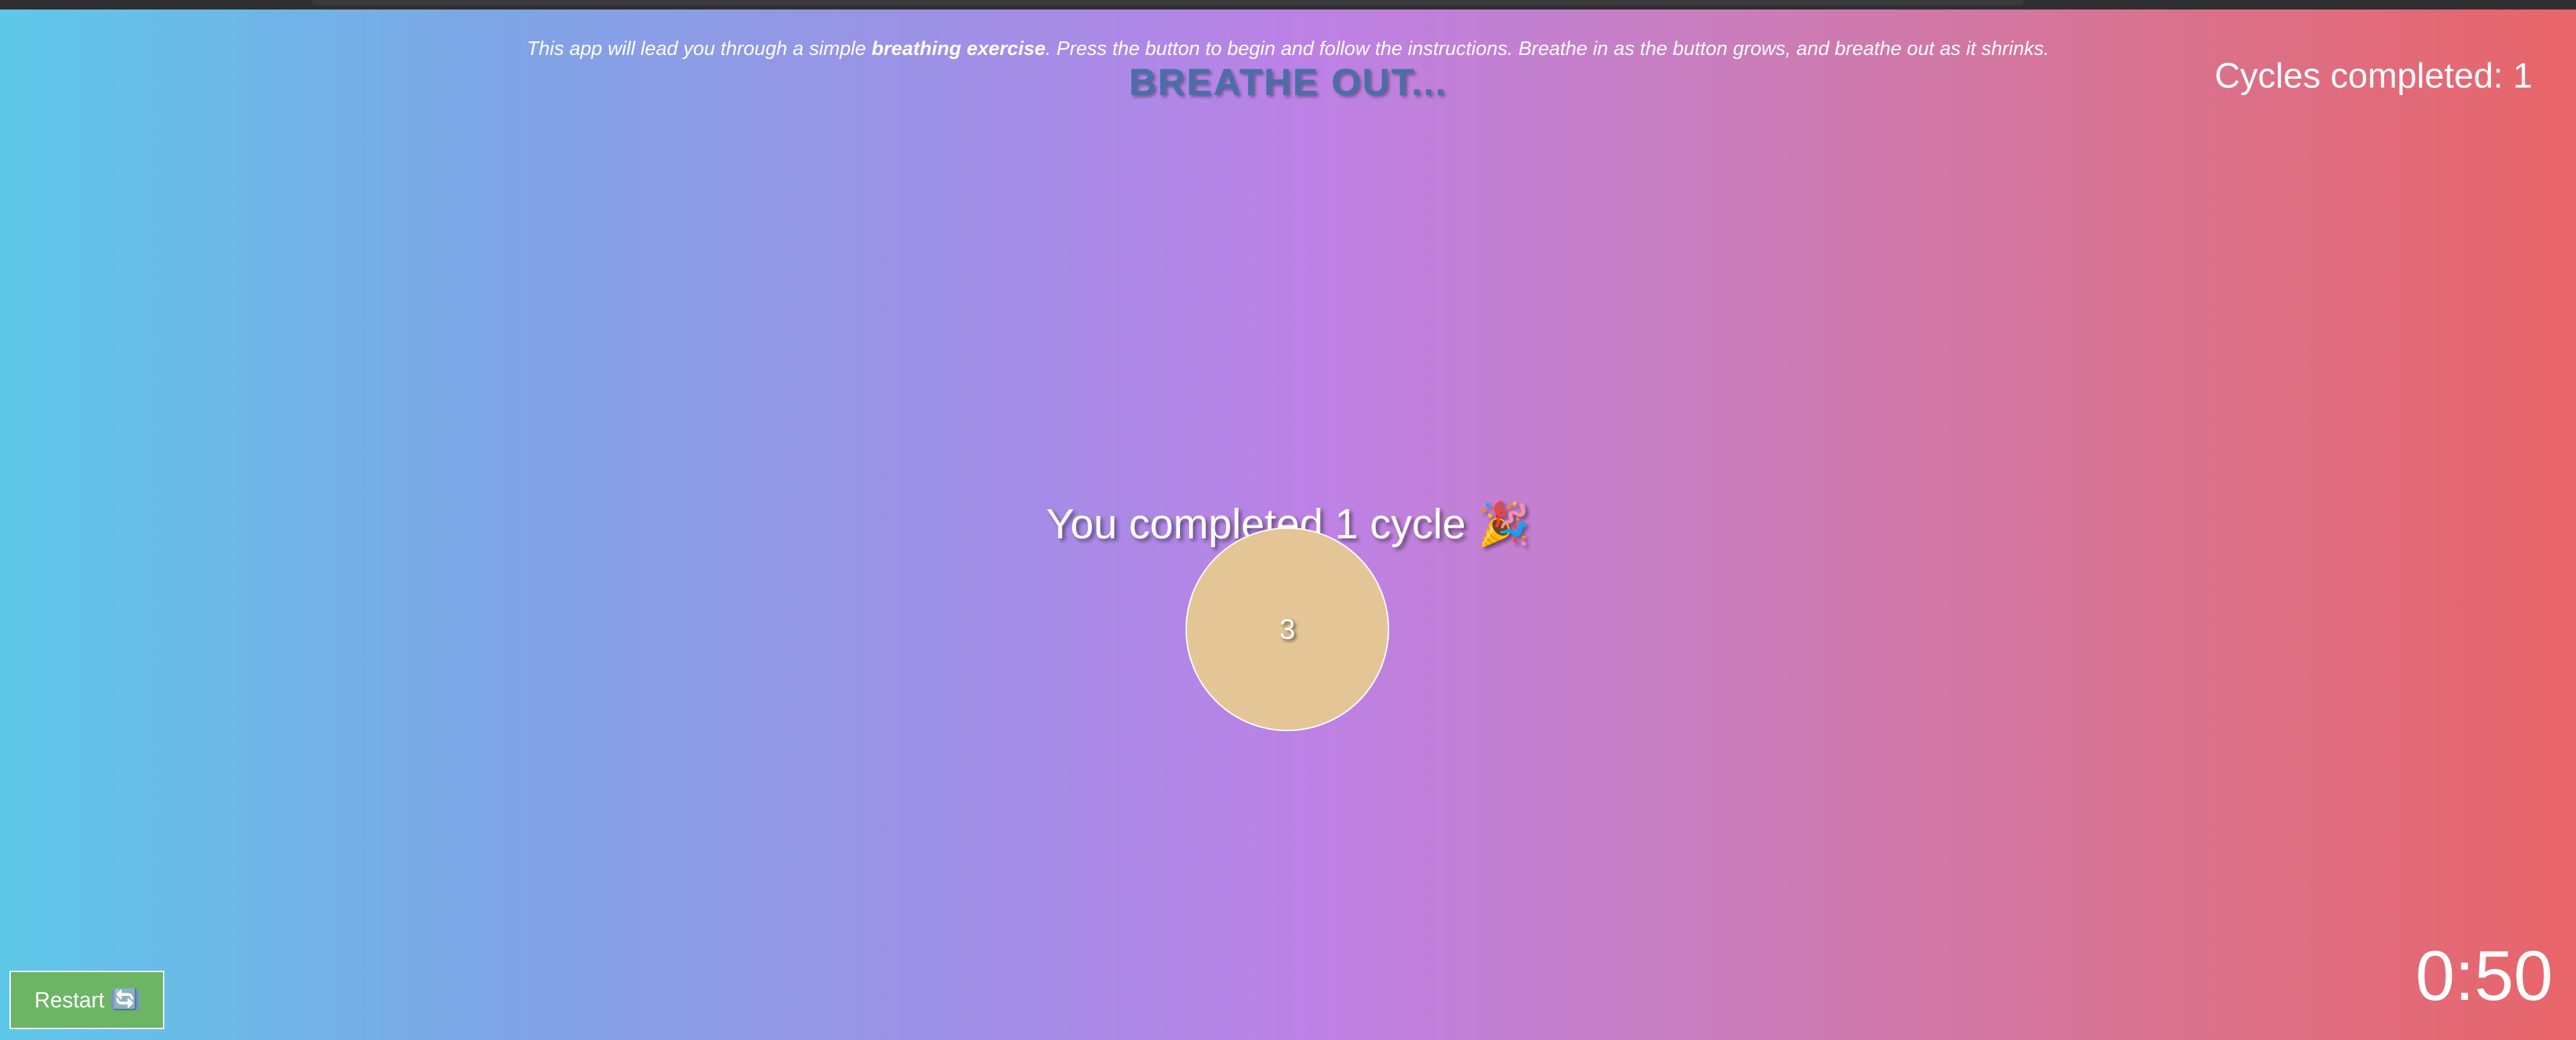 The height and width of the screenshot is (1040, 2576). Describe the element at coordinates (958, 49) in the screenshot. I see `intro-text-bold: breathing exercise` at that location.